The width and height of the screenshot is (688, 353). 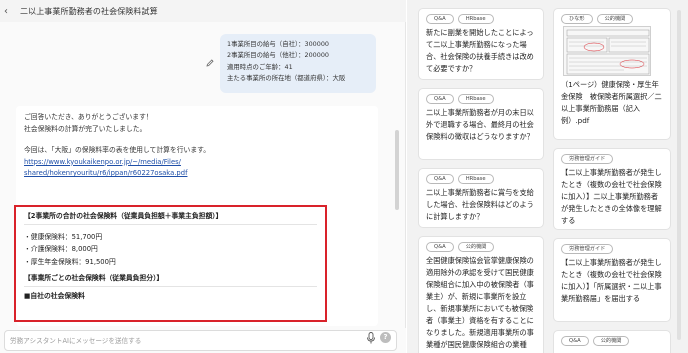 I want to click on message-input-wrapper, so click(x=200, y=340).